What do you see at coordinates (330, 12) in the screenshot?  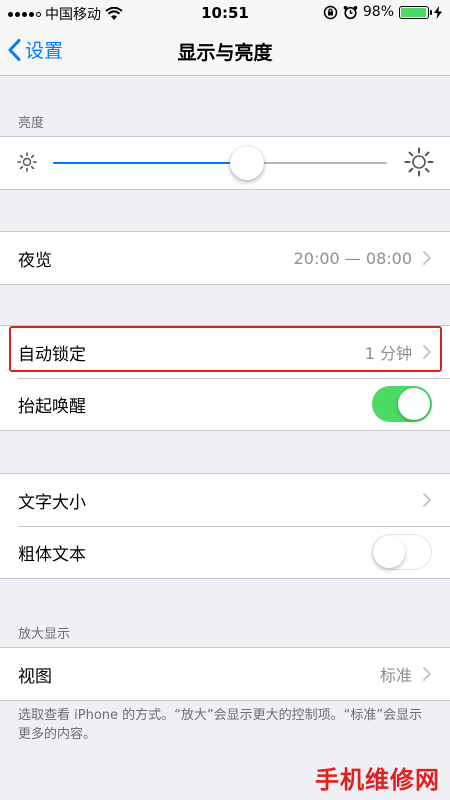 I see `rotation-lock-icon` at bounding box center [330, 12].